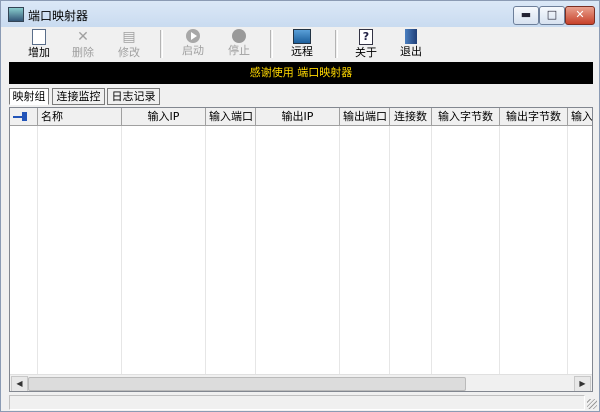 This screenshot has width=600, height=412. I want to click on pin-column-header, so click(24, 116).